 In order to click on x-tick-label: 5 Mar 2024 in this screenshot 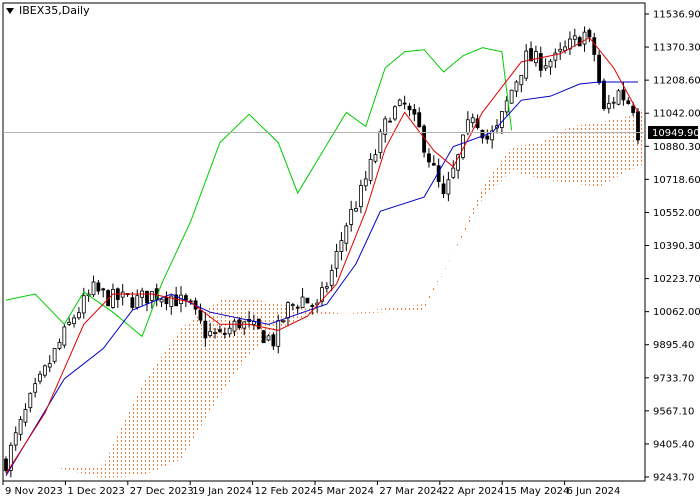, I will do `click(345, 491)`.